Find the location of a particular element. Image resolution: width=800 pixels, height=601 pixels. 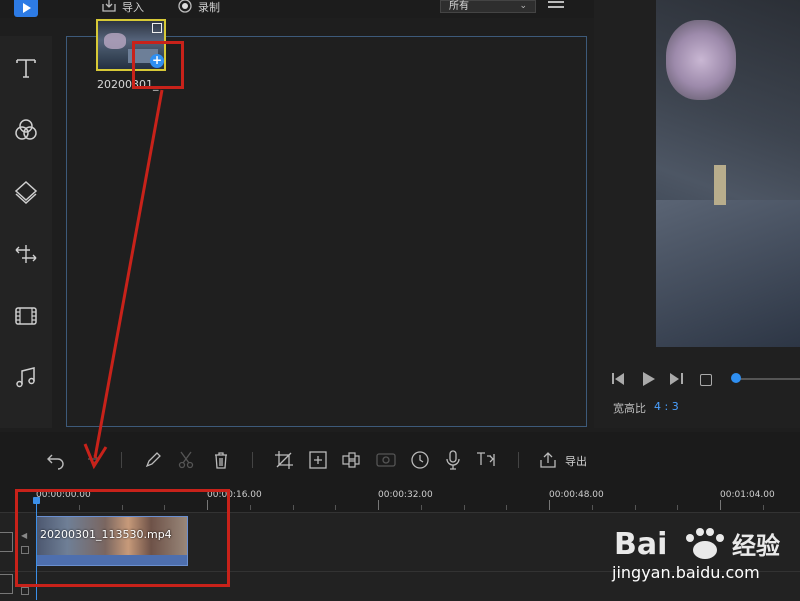

export-icon is located at coordinates (548, 460).